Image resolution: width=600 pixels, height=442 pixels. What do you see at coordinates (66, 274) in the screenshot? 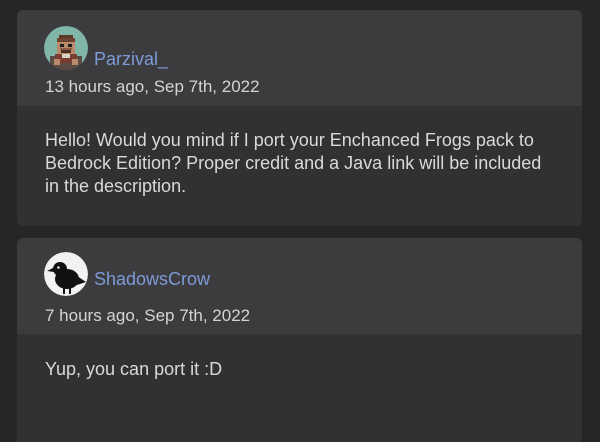
I see `crow-avatar-icon` at bounding box center [66, 274].